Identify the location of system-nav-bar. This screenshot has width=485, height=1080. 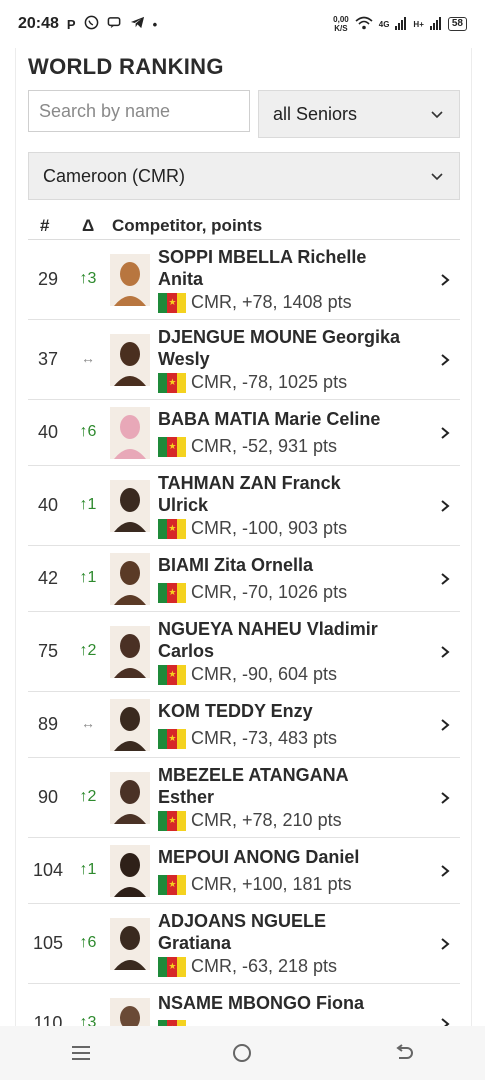
(242, 1053).